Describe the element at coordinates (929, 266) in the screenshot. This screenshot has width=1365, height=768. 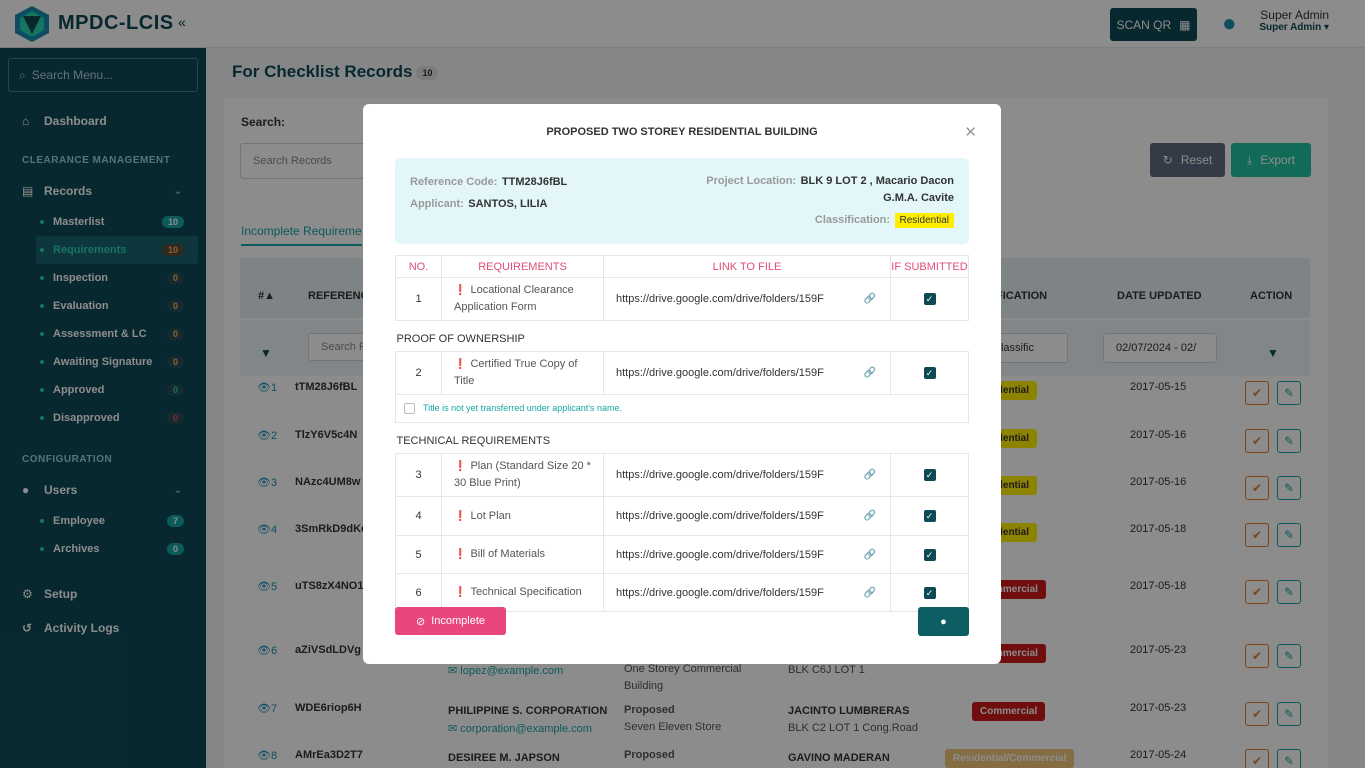
I see `col-submitted: IF SUBMITTED` at that location.